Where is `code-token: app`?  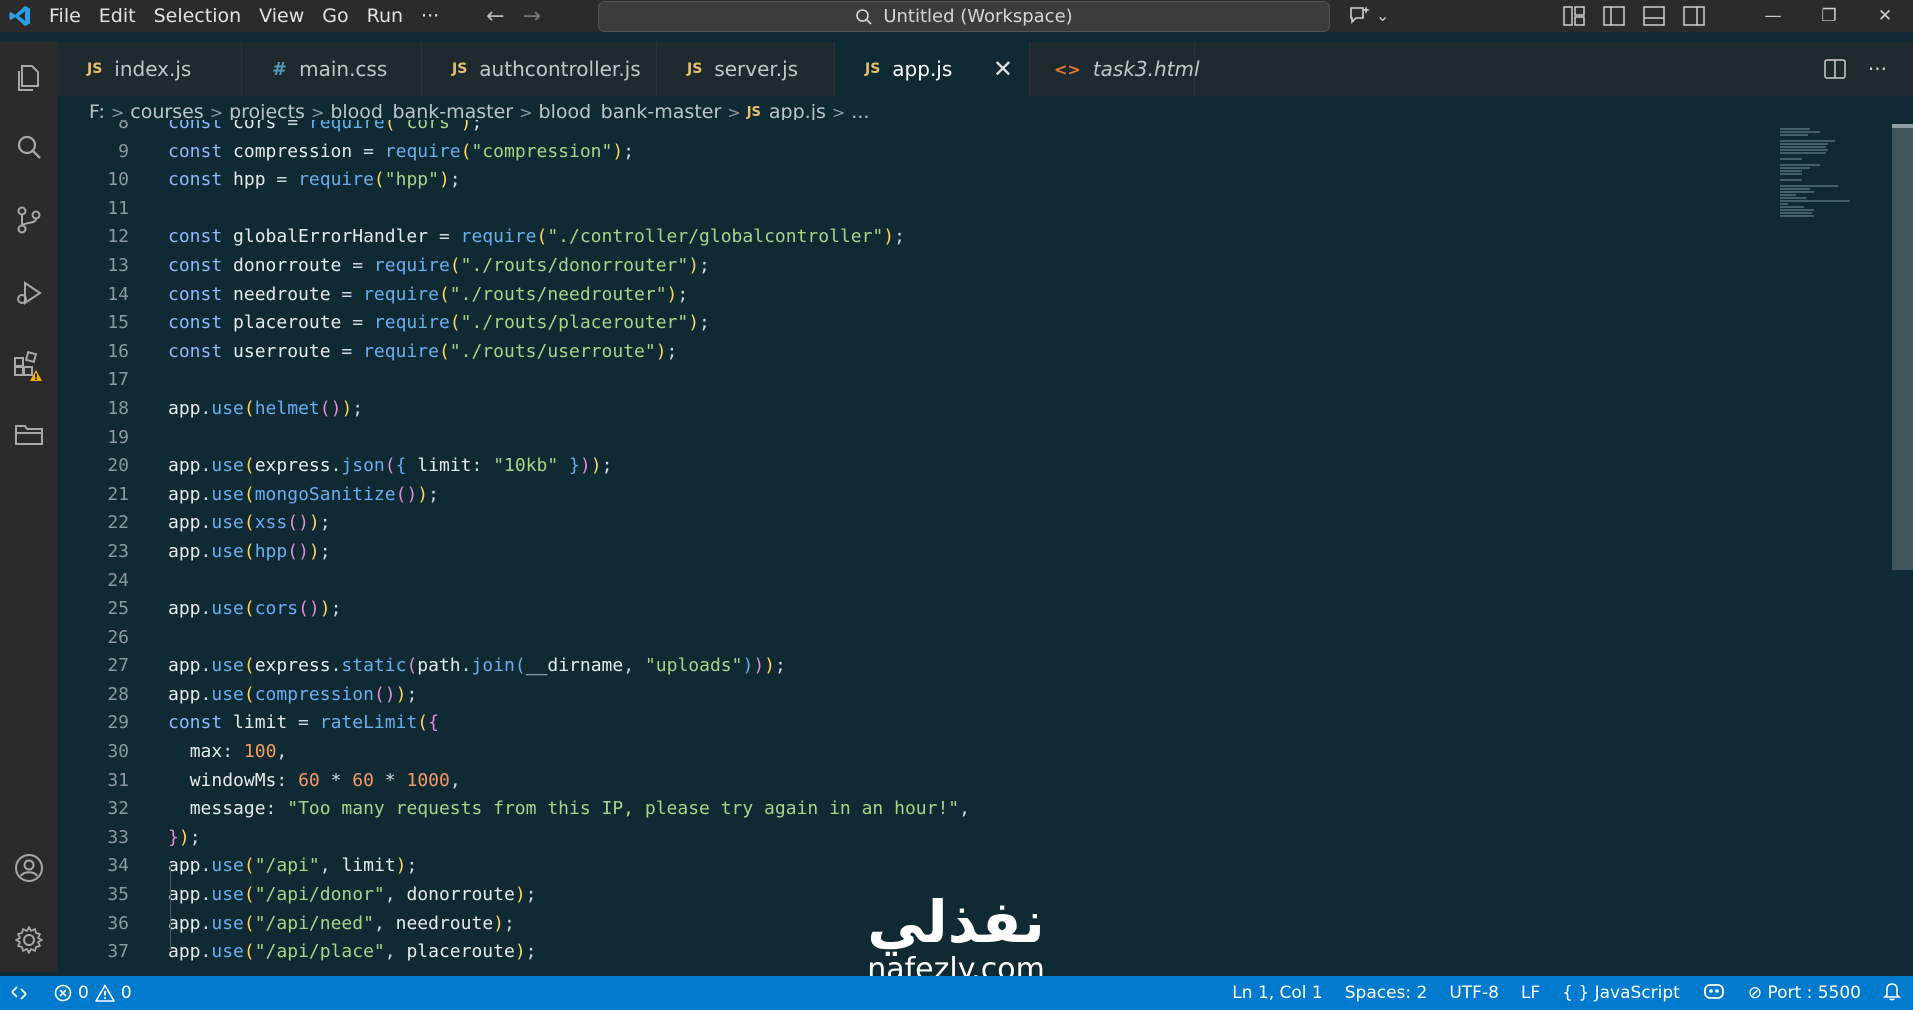
code-token: app is located at coordinates (184, 666).